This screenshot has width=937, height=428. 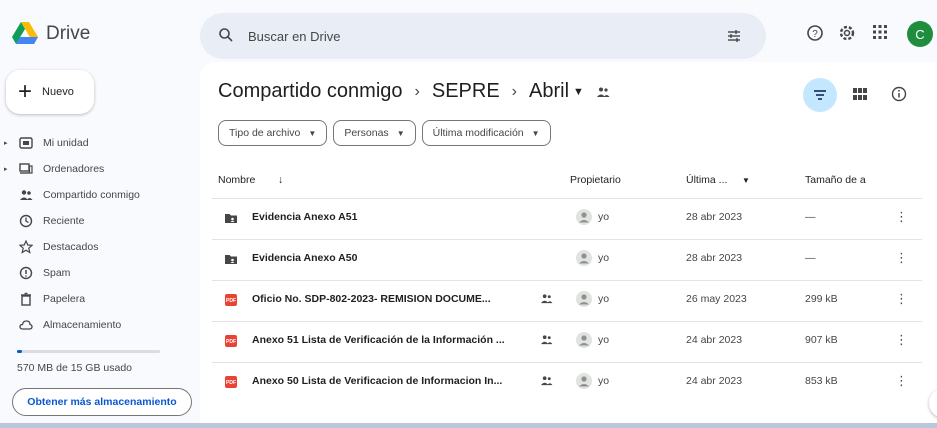 What do you see at coordinates (26, 221) in the screenshot?
I see `clock-icon` at bounding box center [26, 221].